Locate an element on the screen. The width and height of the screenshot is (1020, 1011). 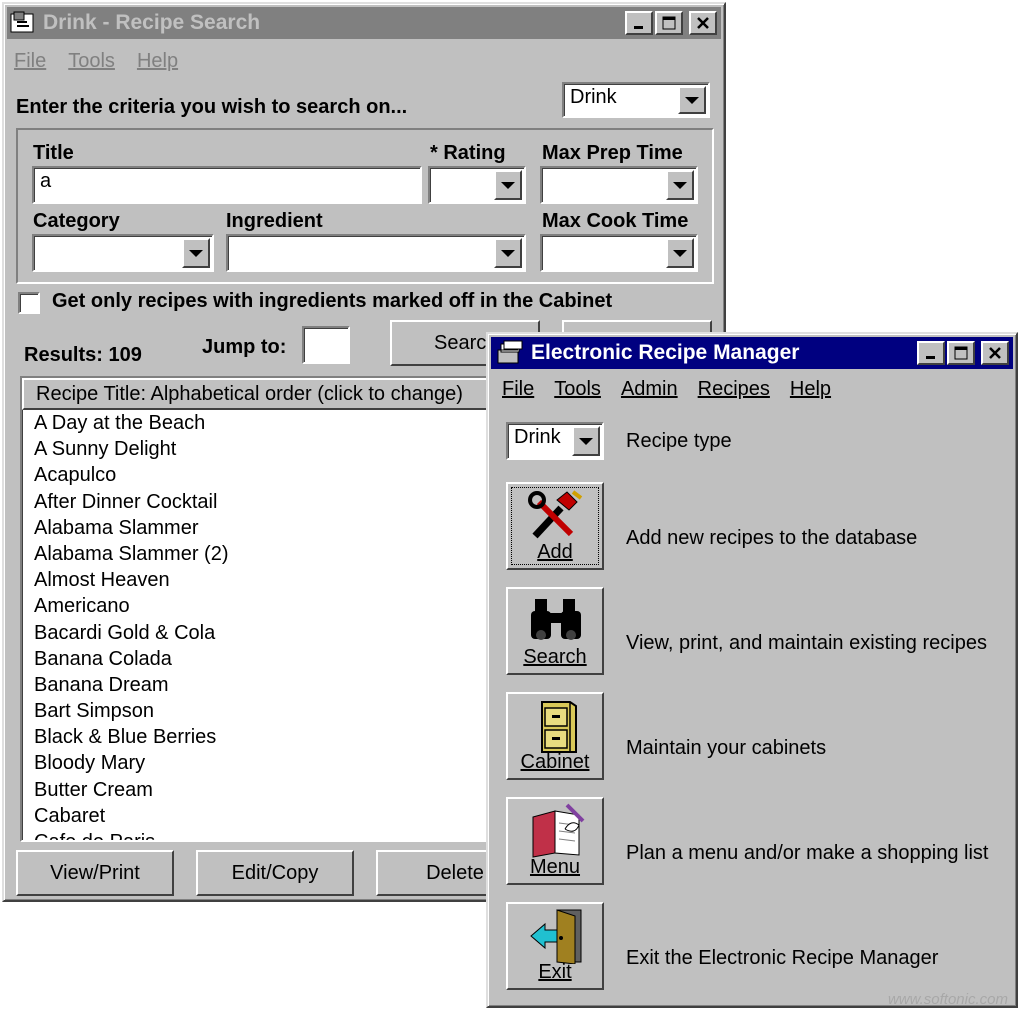
manager-recipe-type-select: Drink is located at coordinates (555, 441).